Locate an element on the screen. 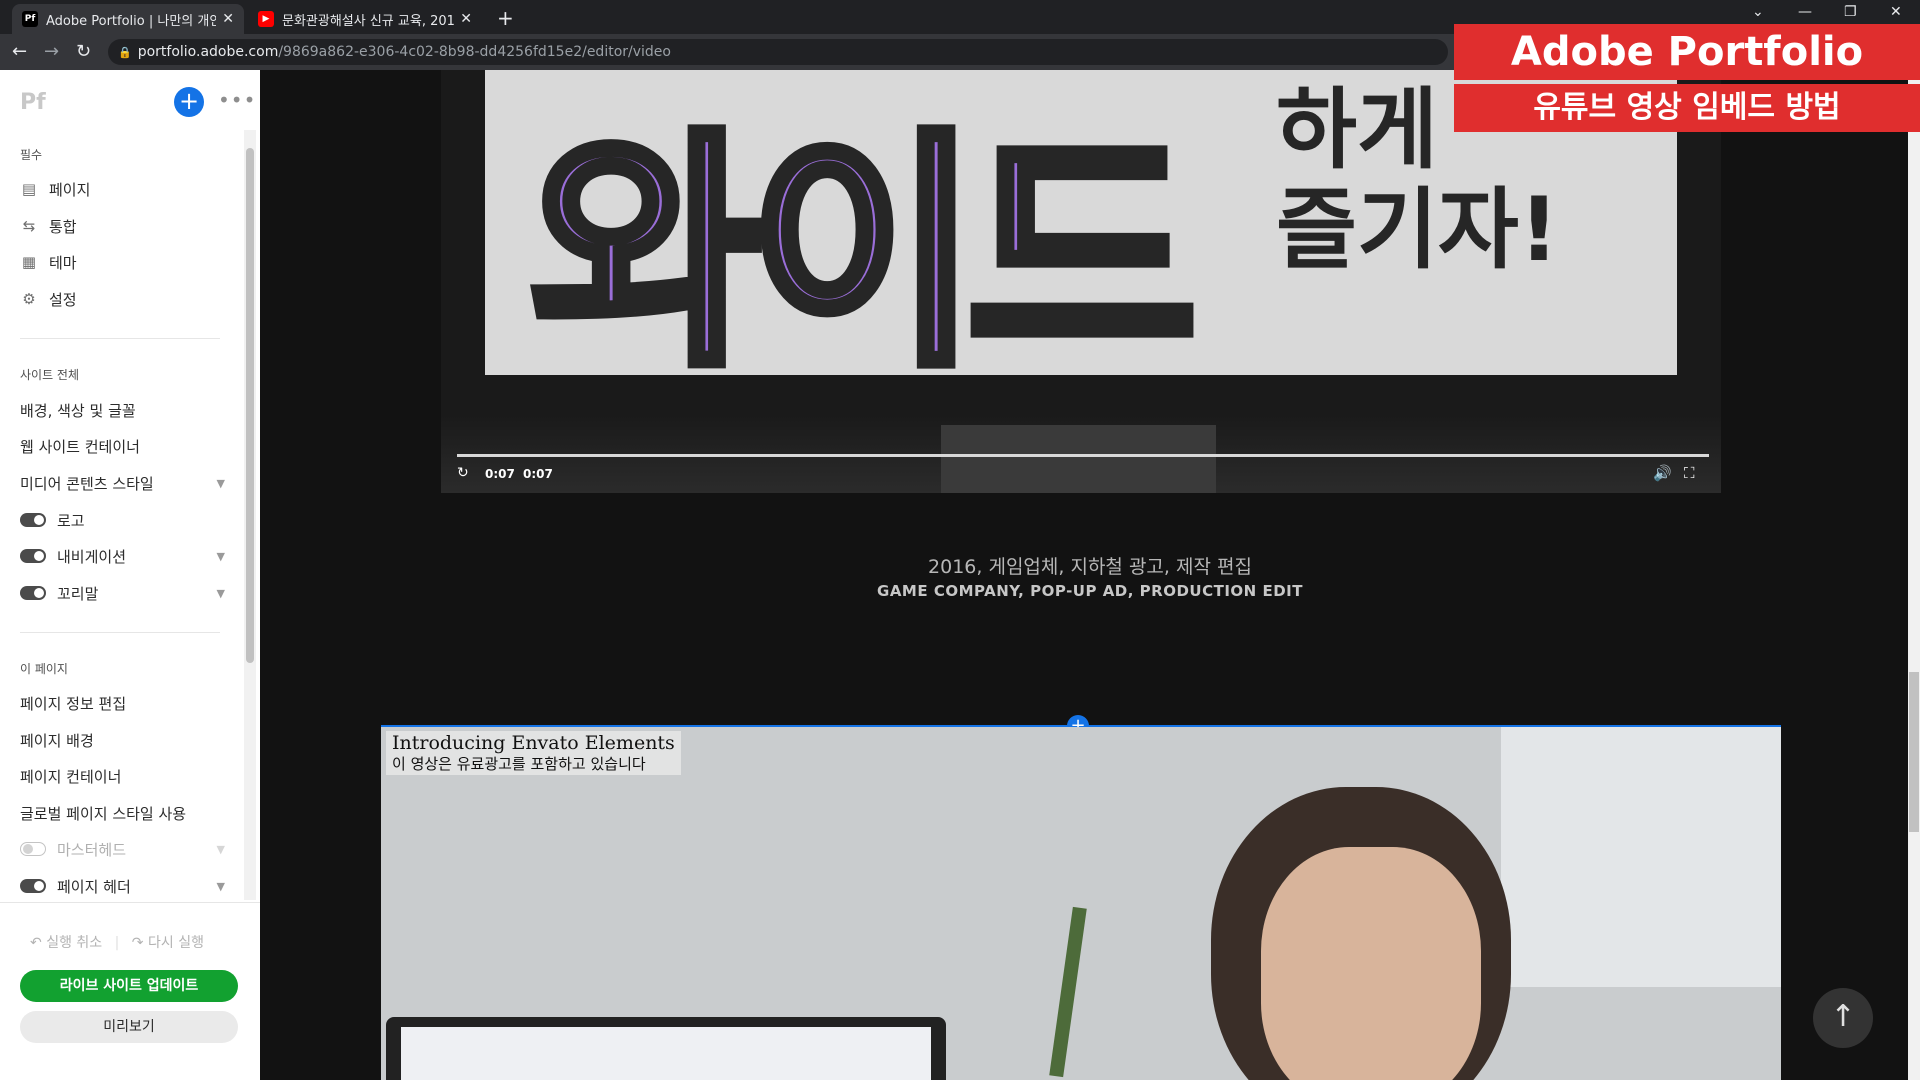  restore-icon: ❐ is located at coordinates (1850, 12).